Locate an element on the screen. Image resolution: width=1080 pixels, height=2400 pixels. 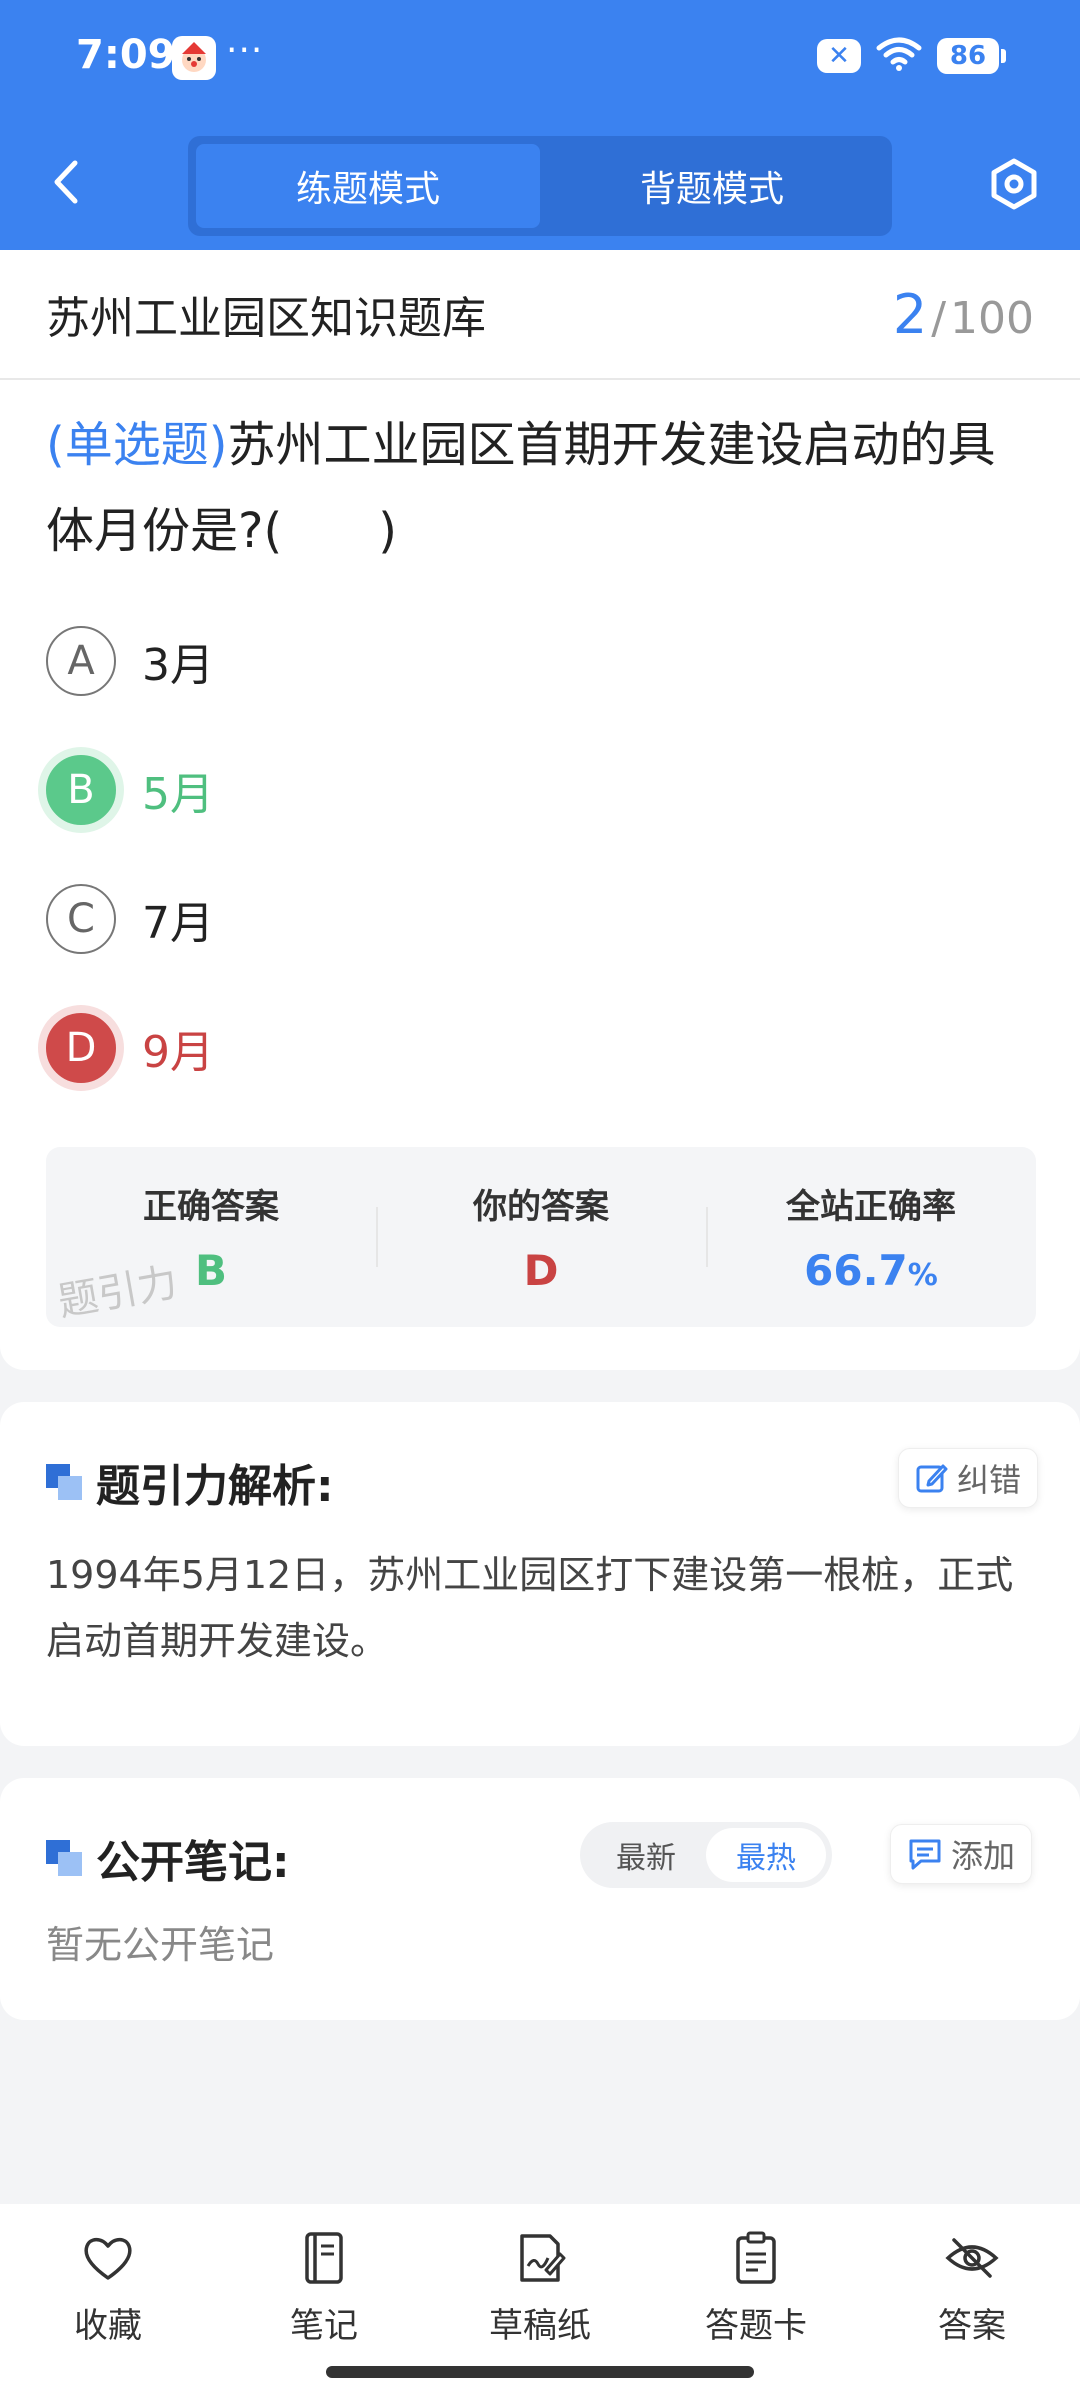
draft-paper-icon is located at coordinates (543, 2258).